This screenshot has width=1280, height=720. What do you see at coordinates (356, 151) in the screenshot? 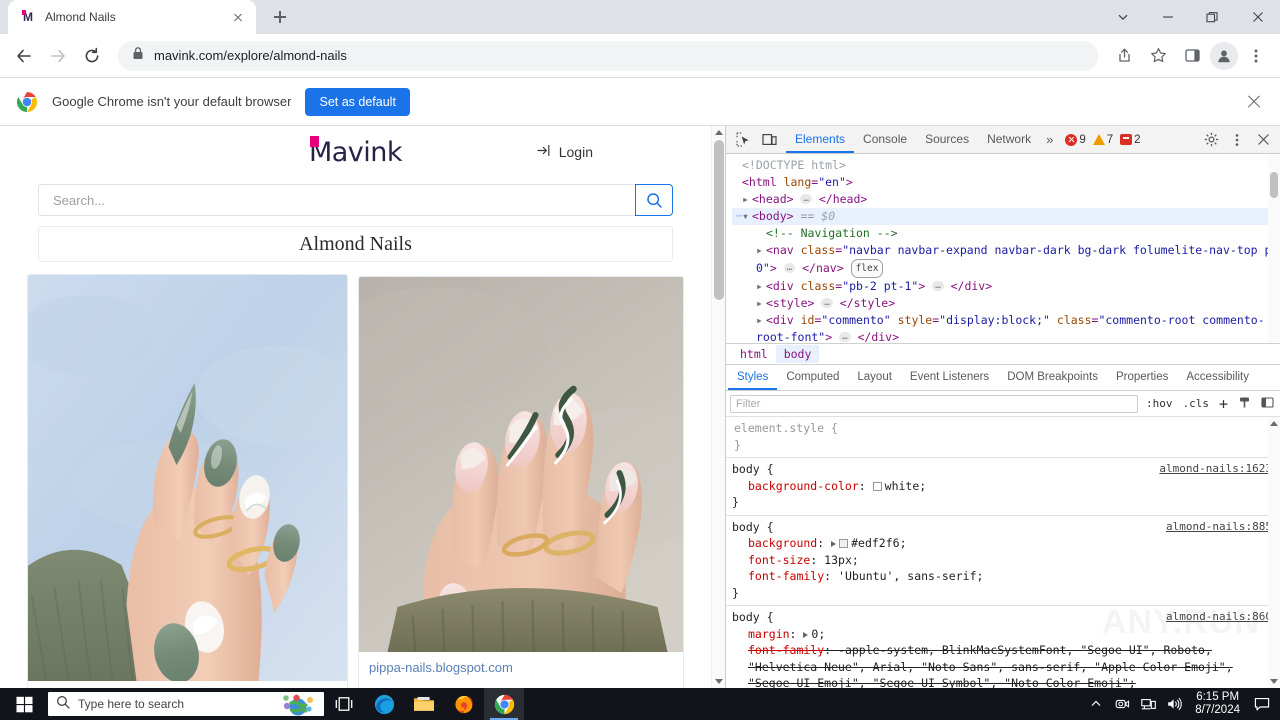
I see `mavink-logo: Mavink` at bounding box center [356, 151].